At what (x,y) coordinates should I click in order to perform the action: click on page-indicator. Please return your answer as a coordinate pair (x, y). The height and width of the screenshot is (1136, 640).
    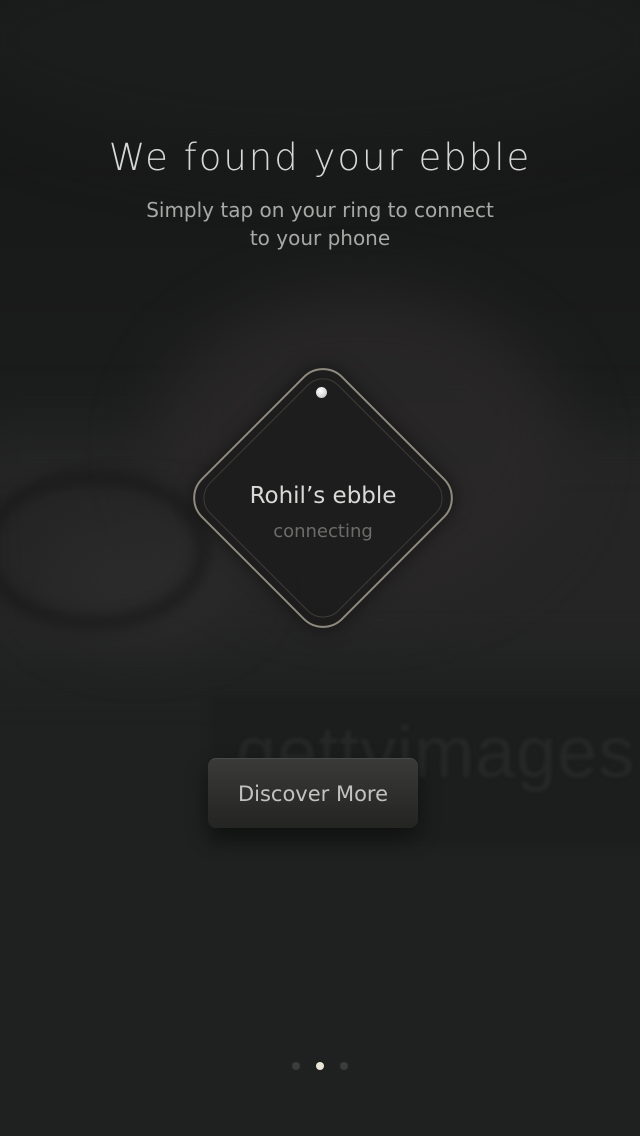
    Looking at the image, I should click on (320, 1066).